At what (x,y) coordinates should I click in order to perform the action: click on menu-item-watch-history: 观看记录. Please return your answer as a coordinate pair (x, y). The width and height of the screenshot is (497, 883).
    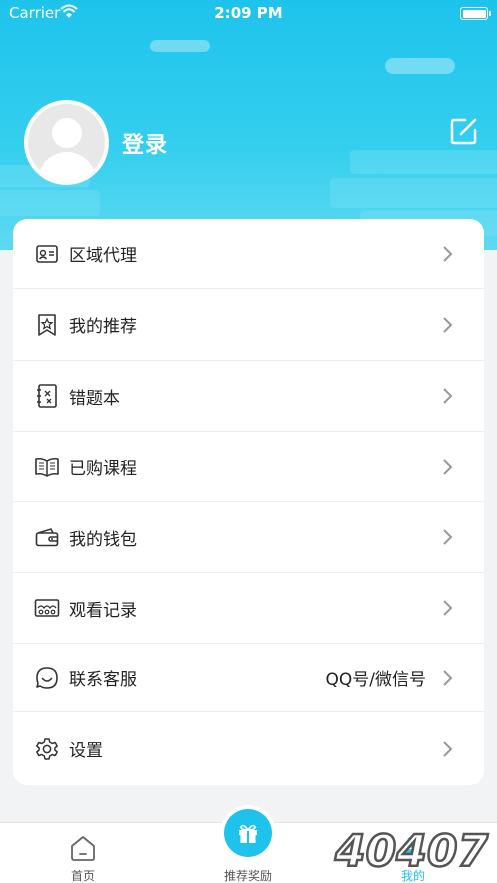
    Looking at the image, I should click on (248, 608).